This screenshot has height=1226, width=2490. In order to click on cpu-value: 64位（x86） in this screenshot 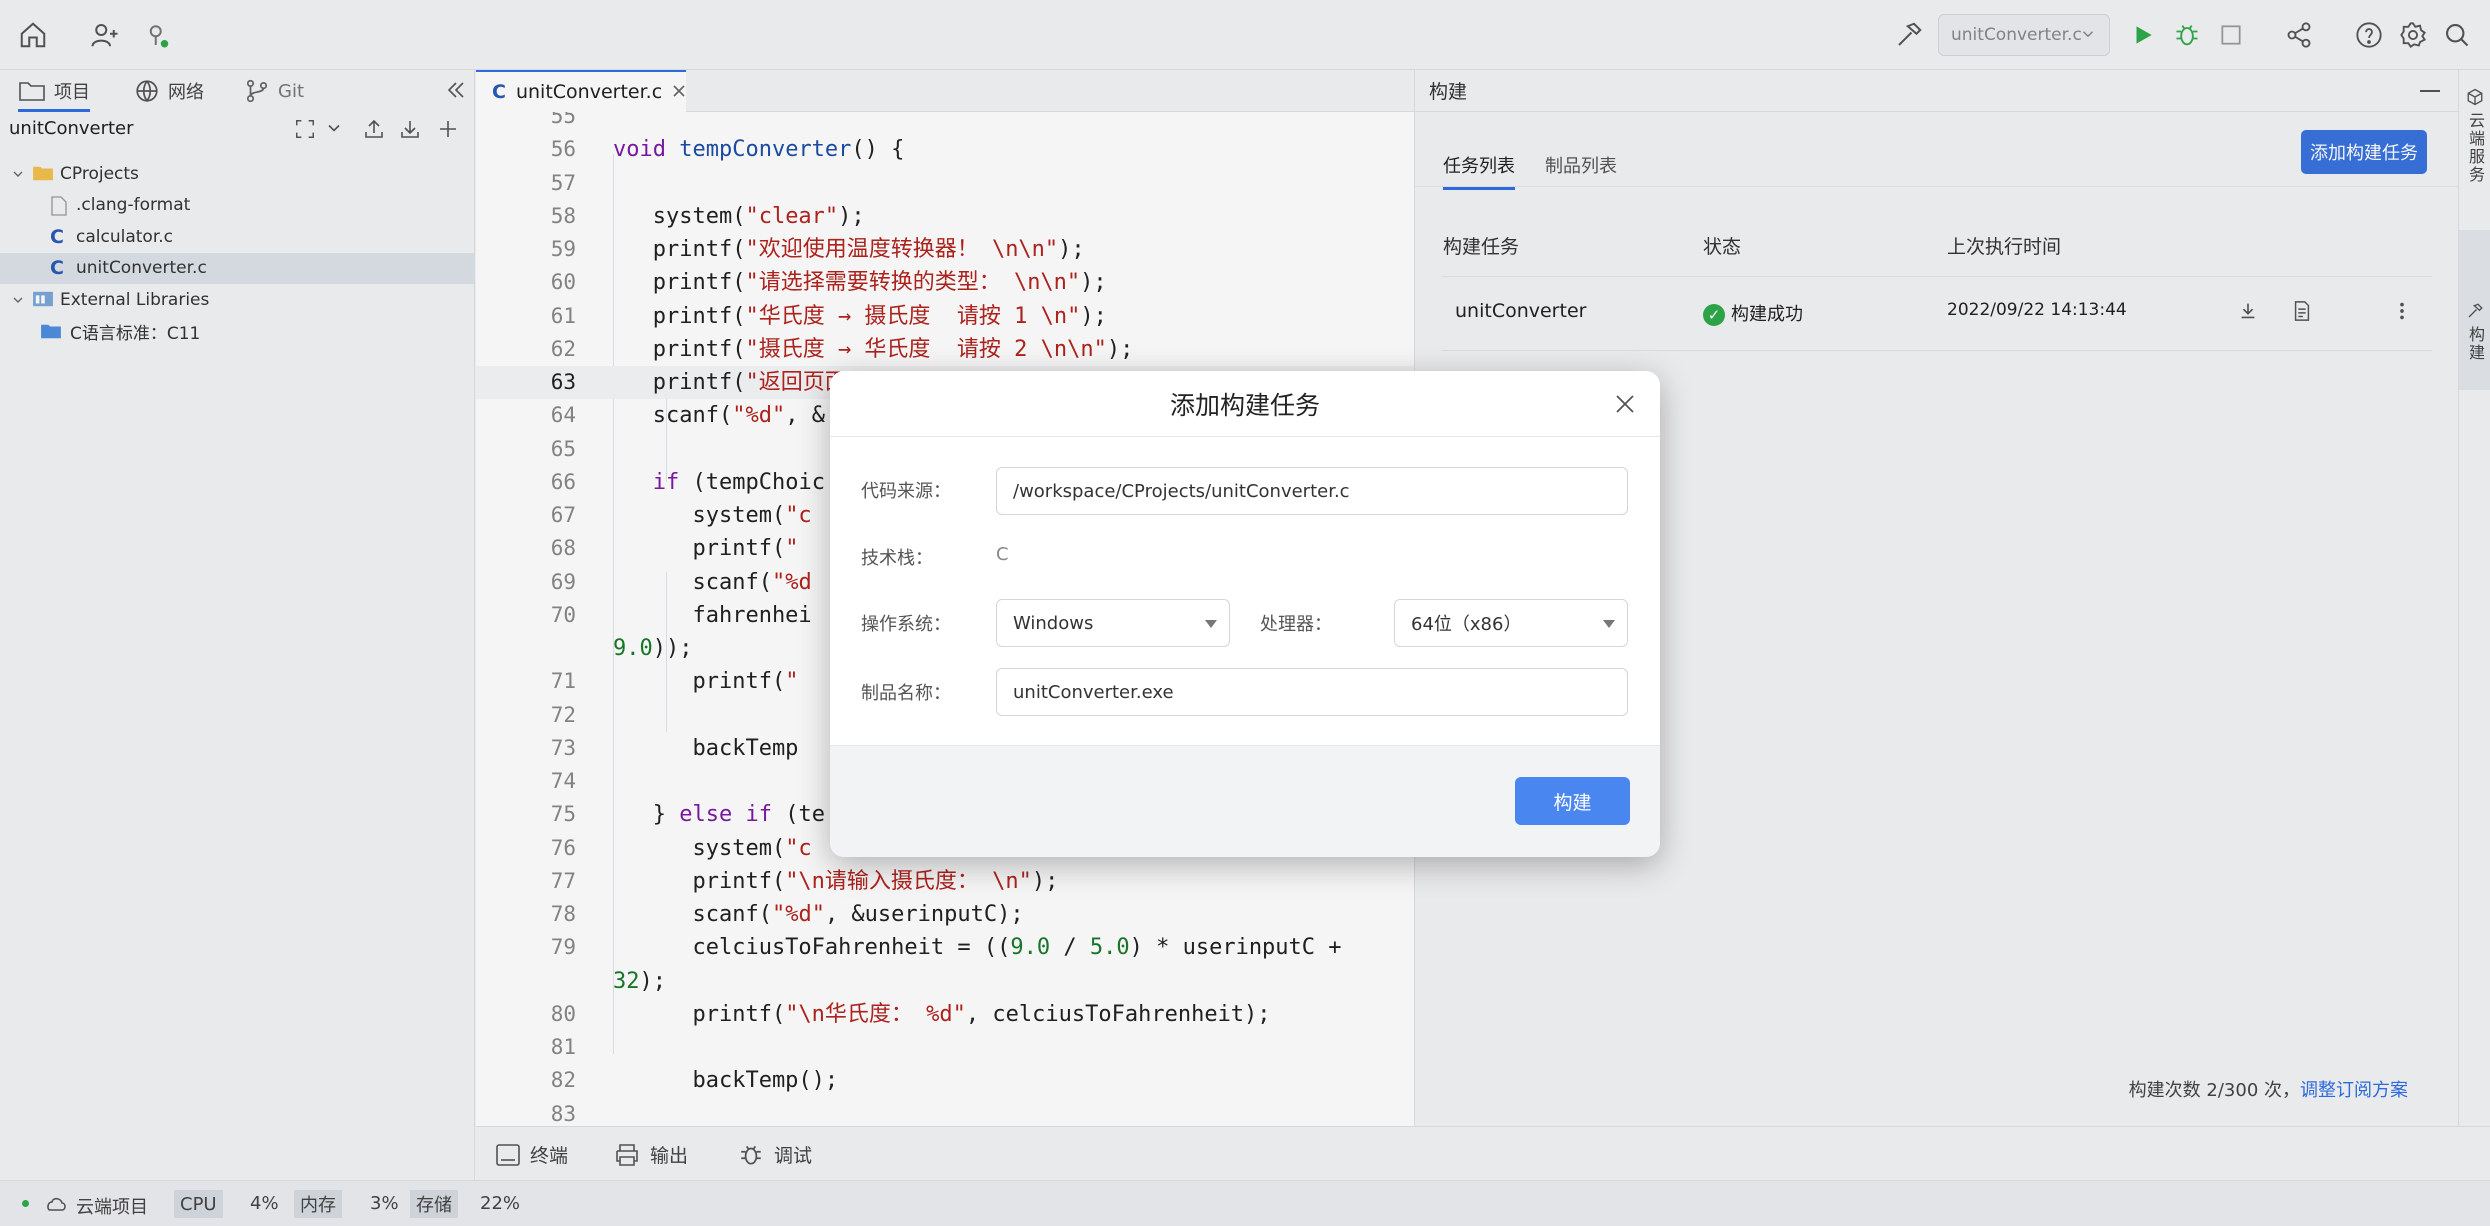, I will do `click(1466, 624)`.